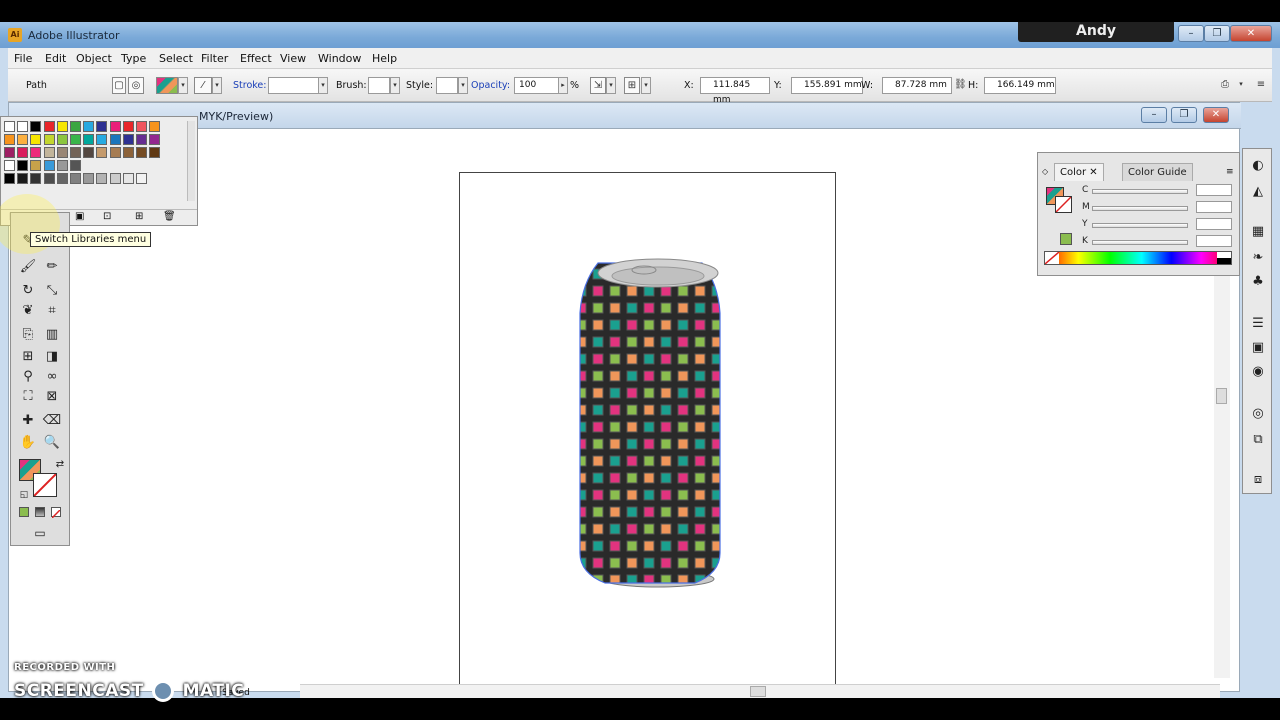 The height and width of the screenshot is (720, 1280). What do you see at coordinates (28, 357) in the screenshot?
I see `mesh-tool-icon: ⊞` at bounding box center [28, 357].